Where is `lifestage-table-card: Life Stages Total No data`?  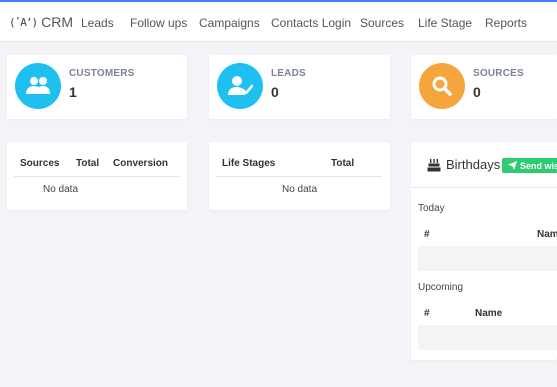
lifestage-table-card: Life Stages Total No data is located at coordinates (299, 176).